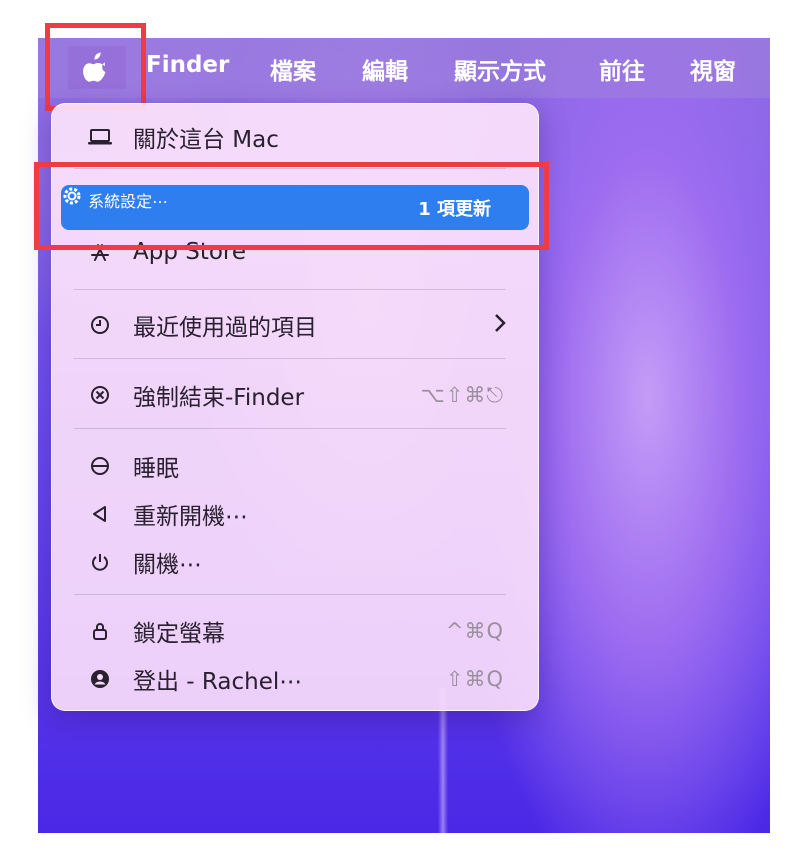 The width and height of the screenshot is (804, 860). I want to click on menu-item-recent-items: 最近使用過的項目, so click(295, 325).